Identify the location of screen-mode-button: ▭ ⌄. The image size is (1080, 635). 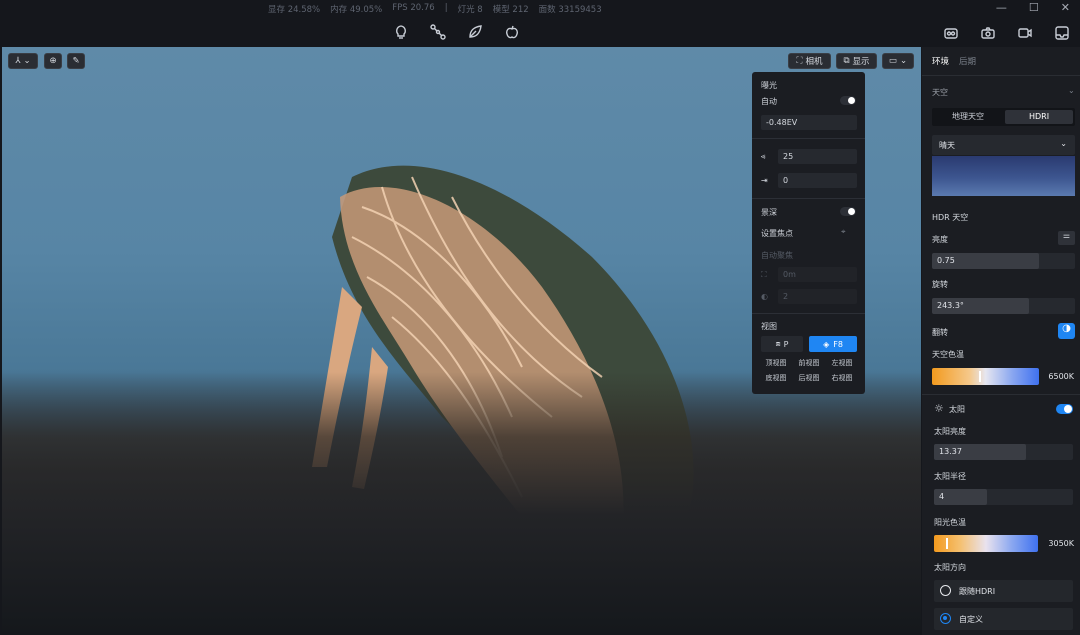
(898, 61).